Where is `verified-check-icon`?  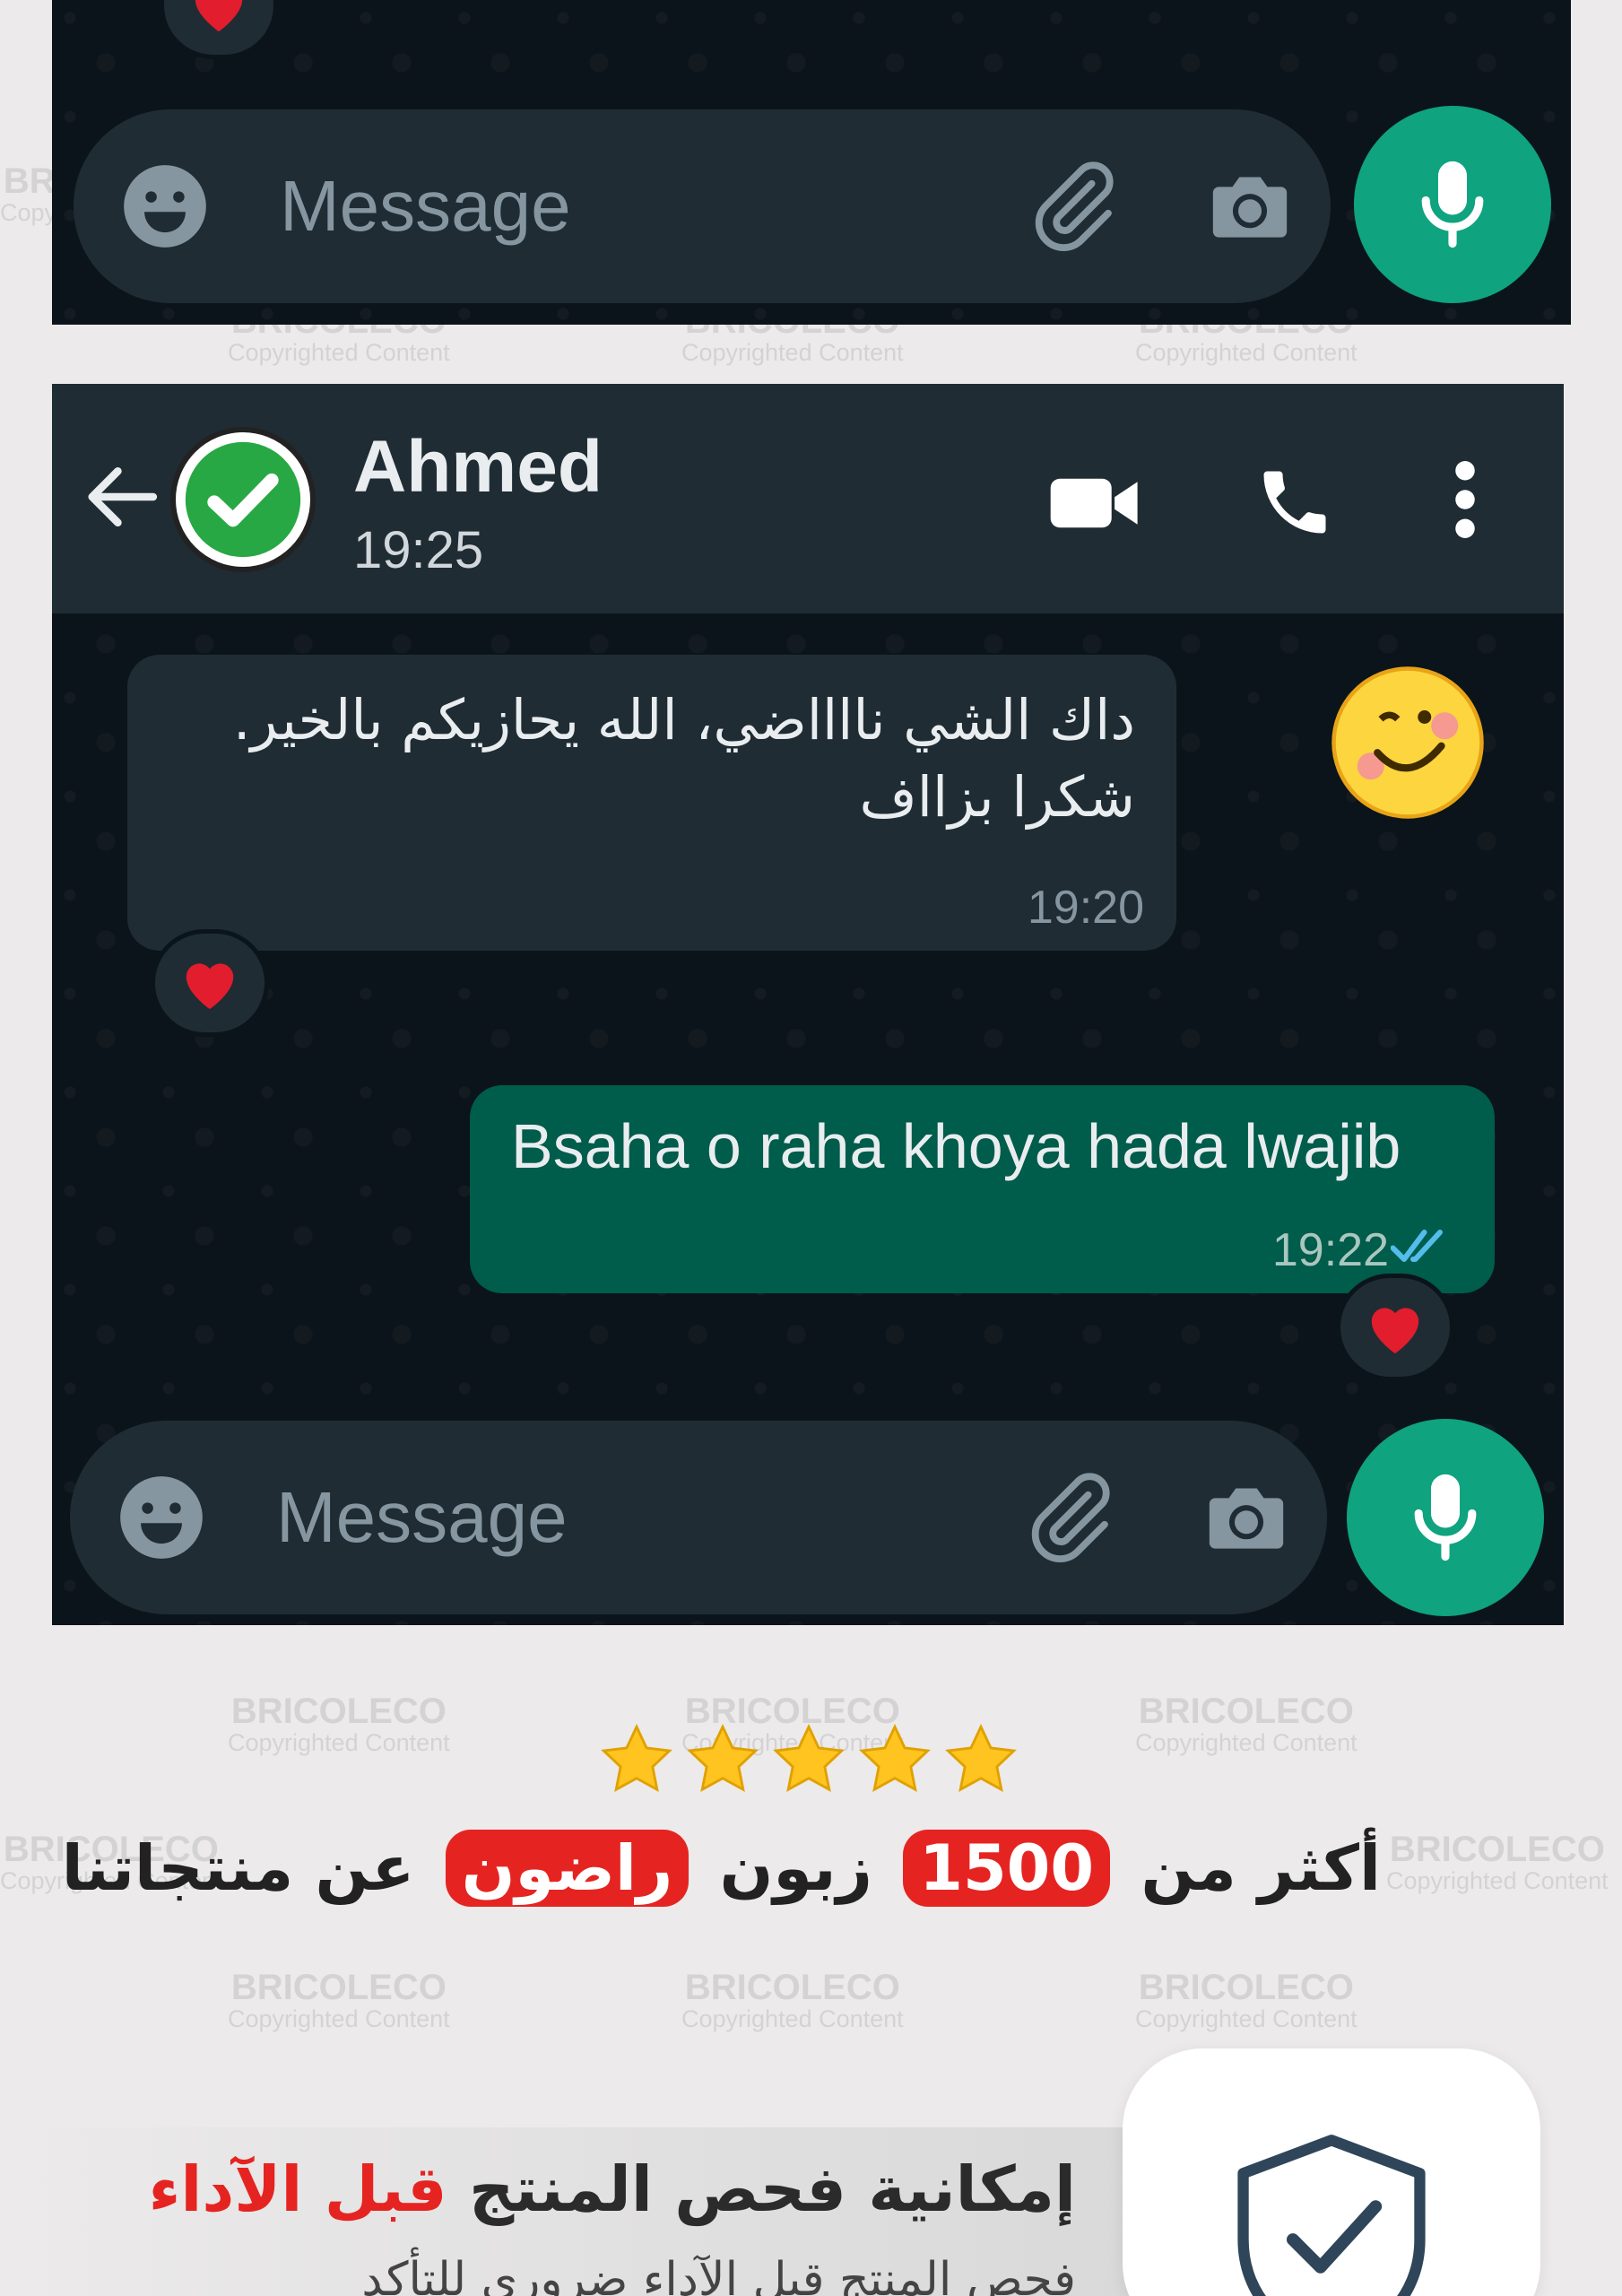 verified-check-icon is located at coordinates (243, 499).